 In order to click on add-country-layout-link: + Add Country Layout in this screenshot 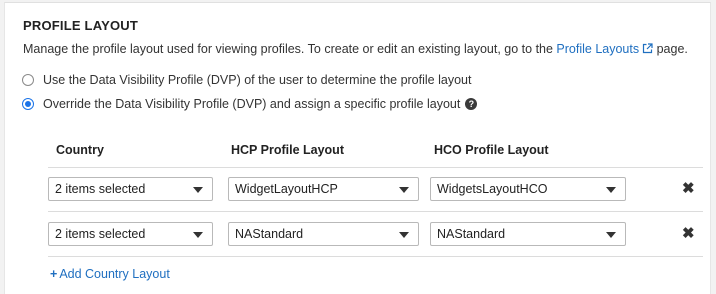, I will do `click(110, 274)`.